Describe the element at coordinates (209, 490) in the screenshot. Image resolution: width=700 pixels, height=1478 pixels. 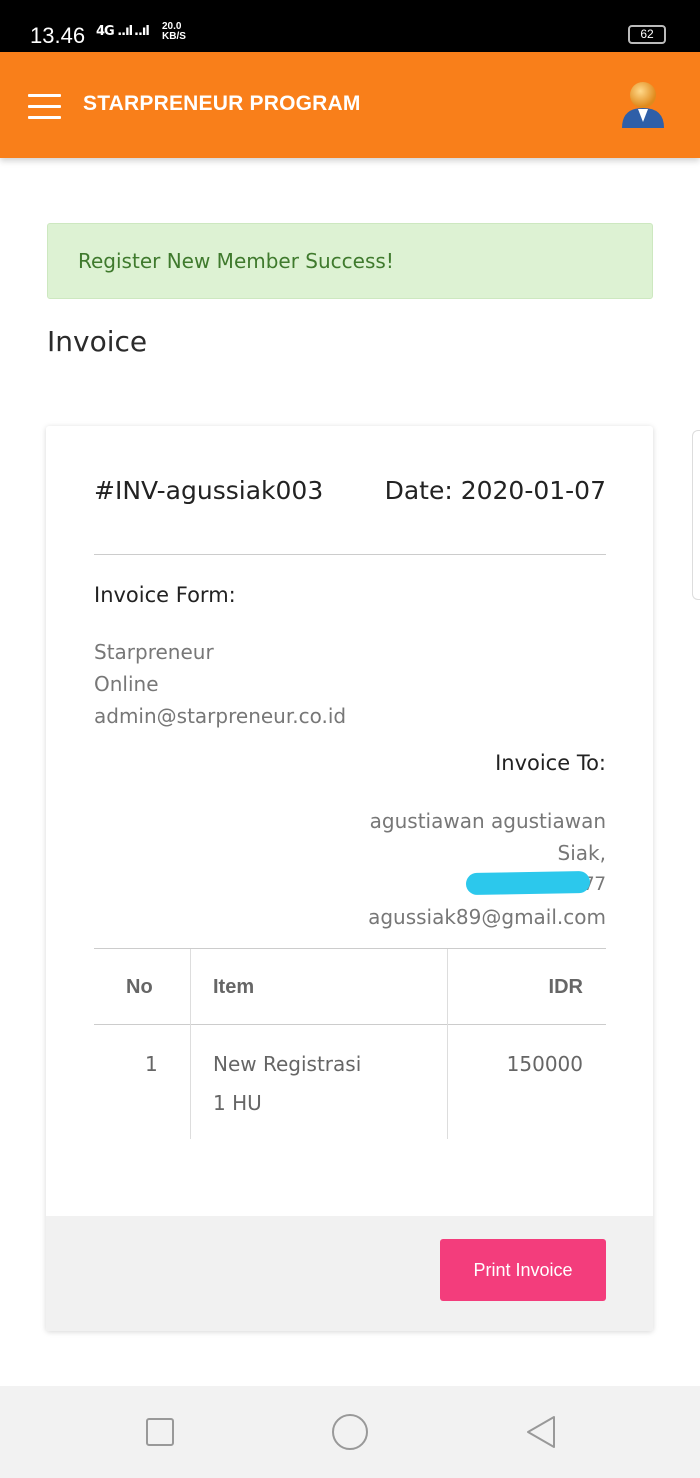
I see `invoice-number: #INV-agussiak003` at that location.